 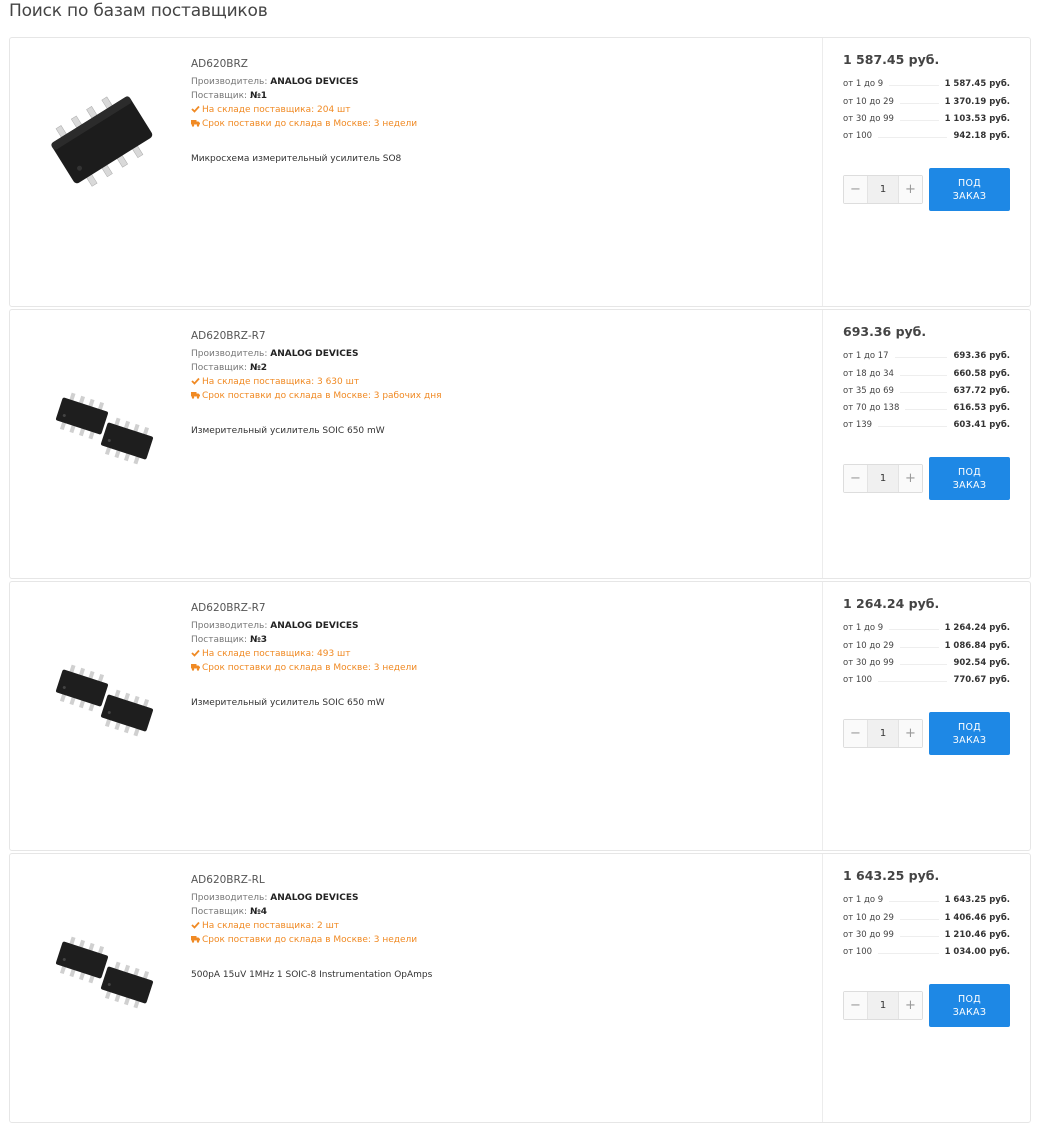 What do you see at coordinates (981, 390) in the screenshot?
I see `tier-price: 637.72 руб.` at bounding box center [981, 390].